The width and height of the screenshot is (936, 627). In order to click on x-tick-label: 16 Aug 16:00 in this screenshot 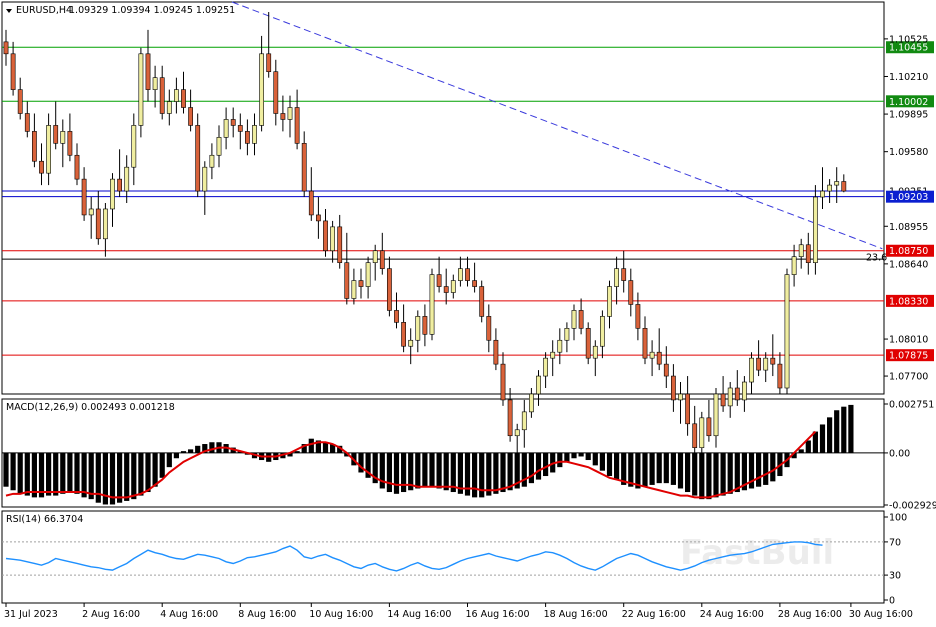, I will do `click(498, 614)`.